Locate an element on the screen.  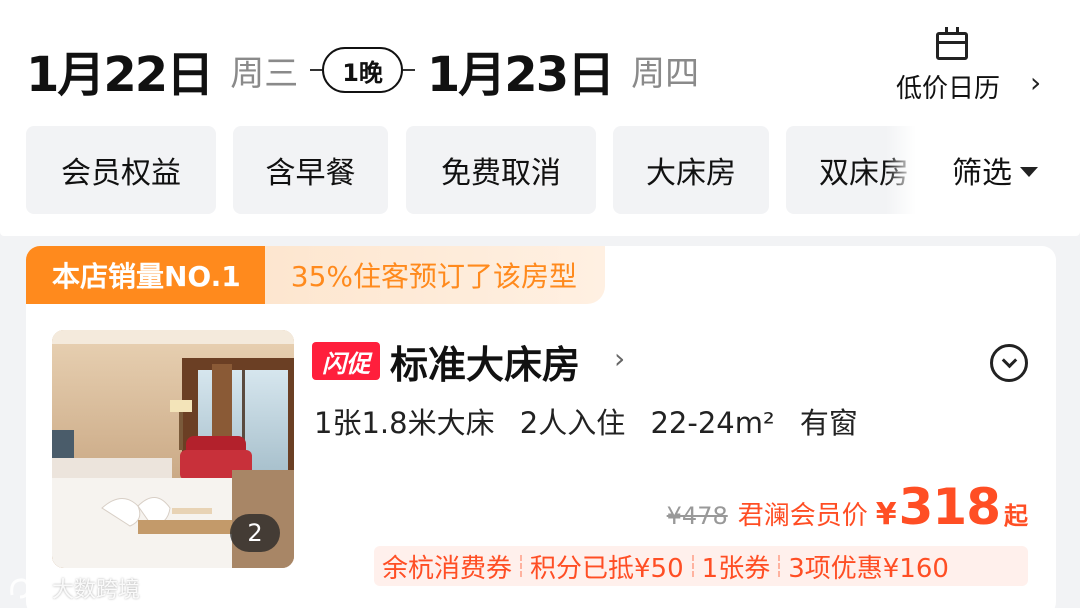
promo-tag: 3项优惠¥160 is located at coordinates (868, 568).